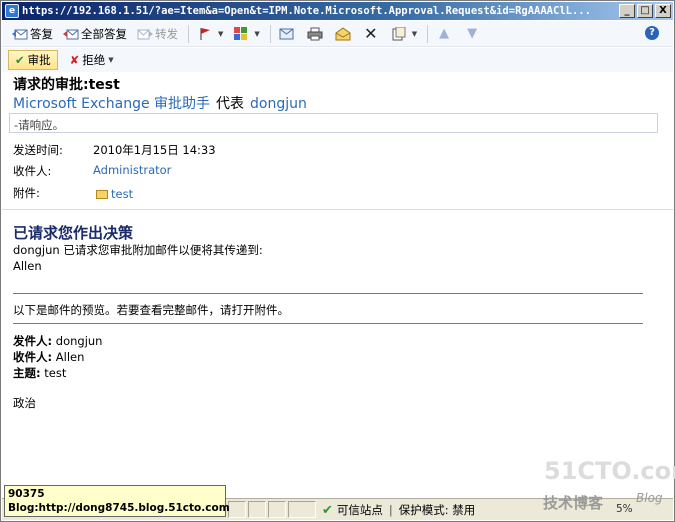 The height and width of the screenshot is (522, 675). I want to click on response-note: -请响应。, so click(333, 123).